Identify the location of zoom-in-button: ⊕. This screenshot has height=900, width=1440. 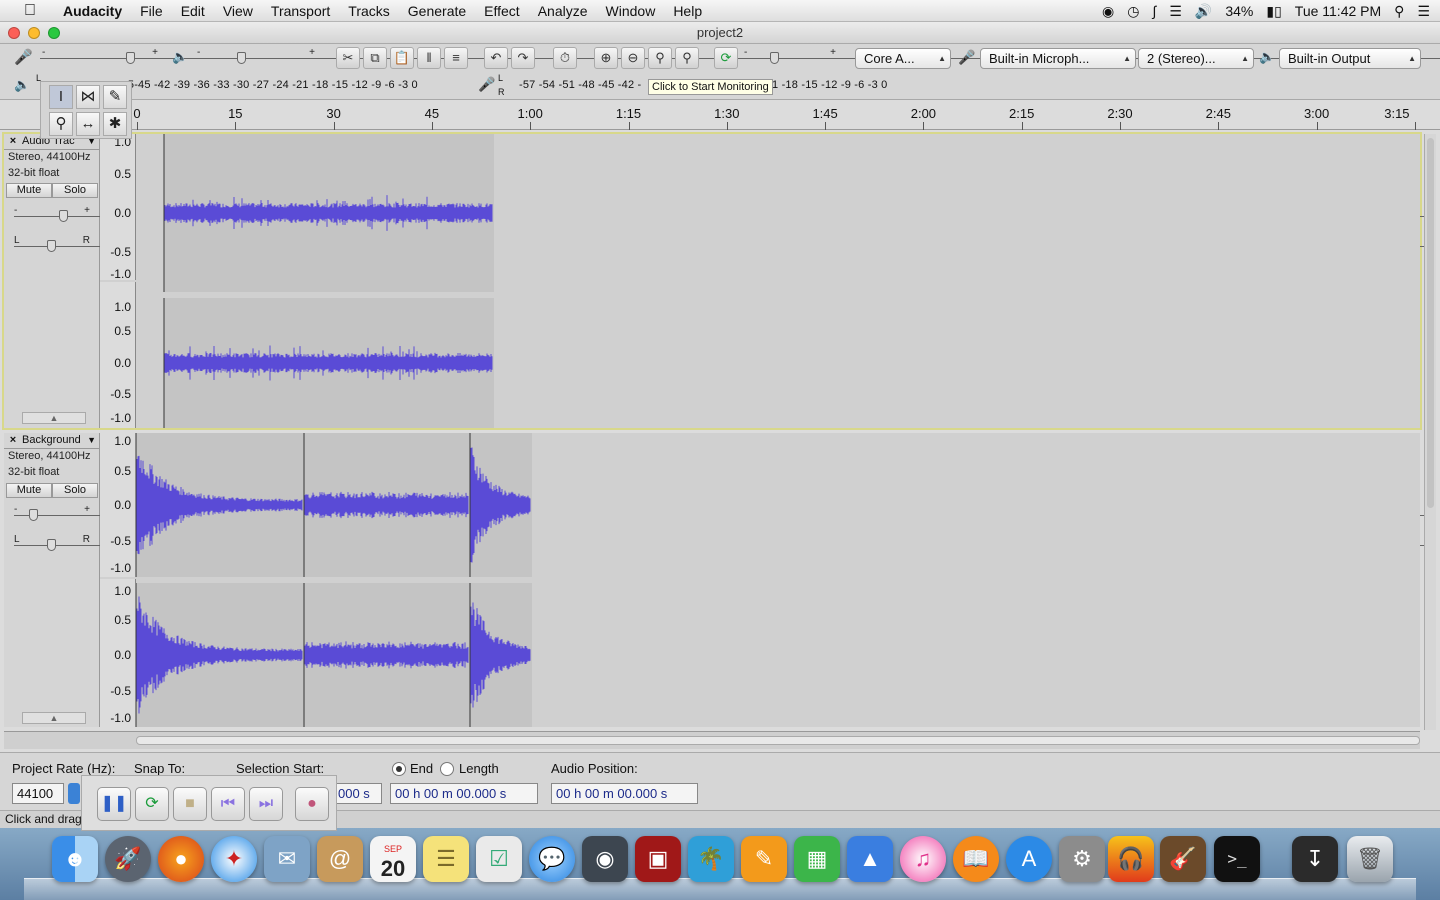
(606, 58).